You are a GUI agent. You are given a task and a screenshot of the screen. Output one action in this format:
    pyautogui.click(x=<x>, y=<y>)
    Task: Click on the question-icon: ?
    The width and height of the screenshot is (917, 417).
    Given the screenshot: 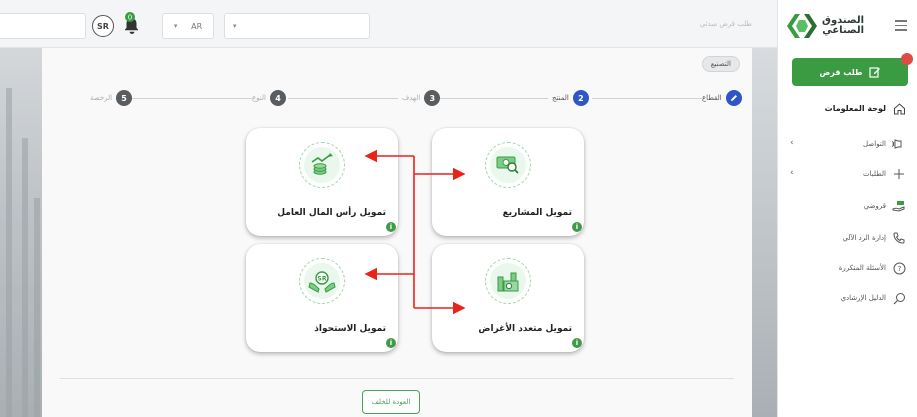 What is the action you would take?
    pyautogui.click(x=899, y=268)
    